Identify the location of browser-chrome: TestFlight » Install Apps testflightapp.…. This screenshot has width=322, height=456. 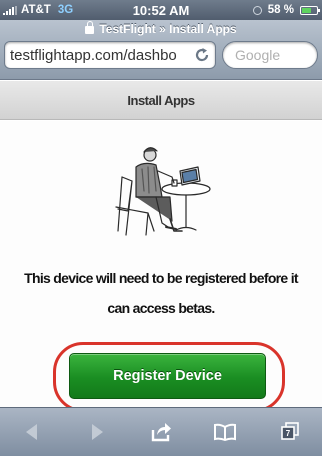
(161, 50).